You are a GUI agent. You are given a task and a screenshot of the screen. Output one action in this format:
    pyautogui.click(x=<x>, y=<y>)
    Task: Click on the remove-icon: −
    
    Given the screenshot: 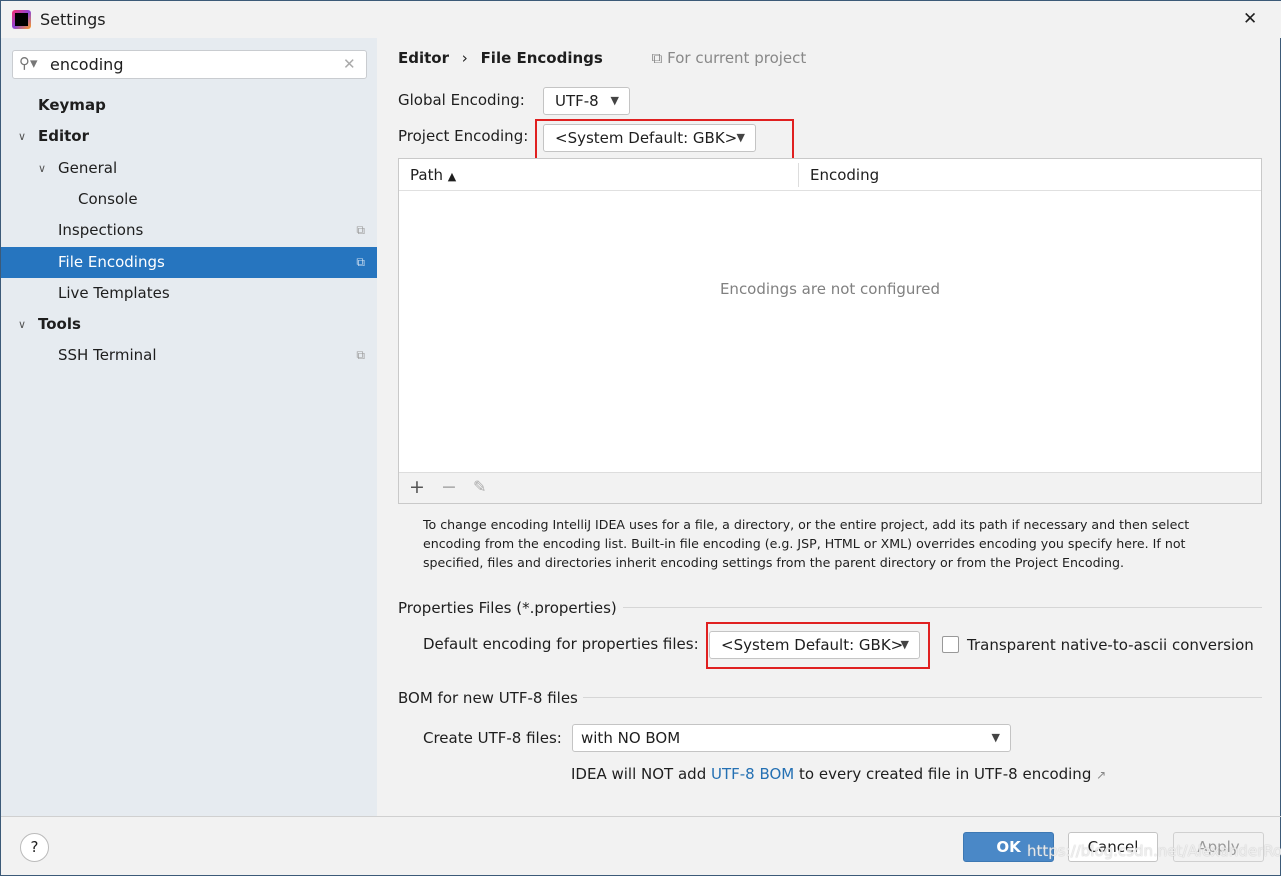 What is the action you would take?
    pyautogui.click(x=449, y=487)
    